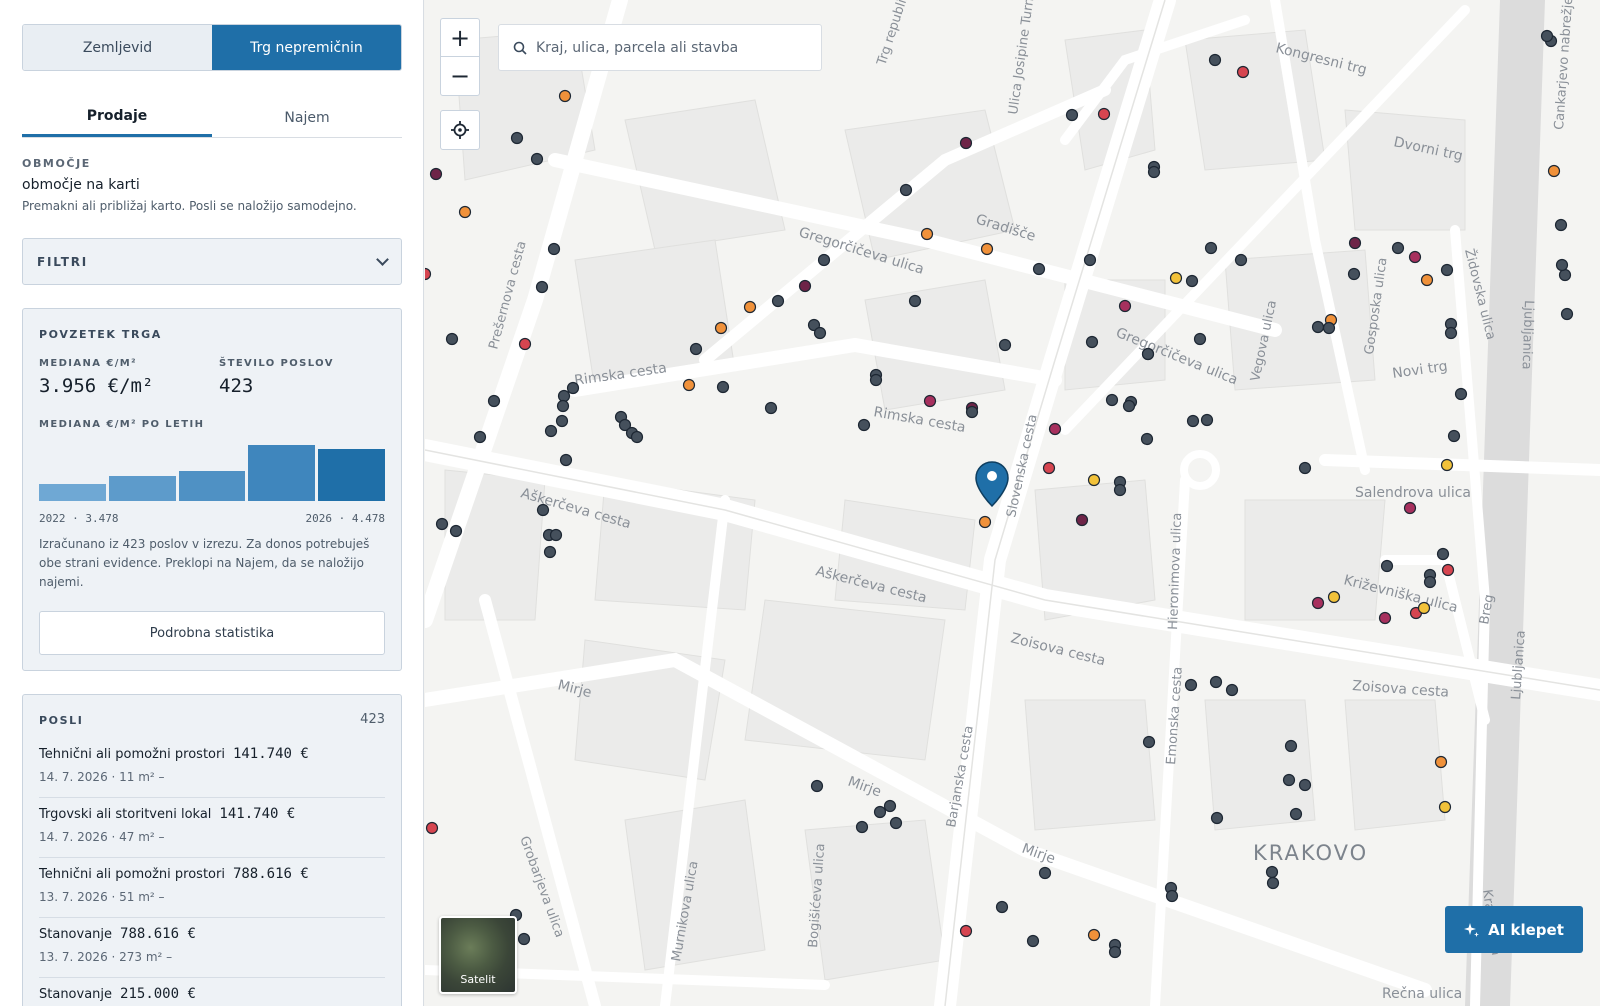 The height and width of the screenshot is (1006, 1600). I want to click on detailed-stats-button: Podrobna statistika, so click(212, 633).